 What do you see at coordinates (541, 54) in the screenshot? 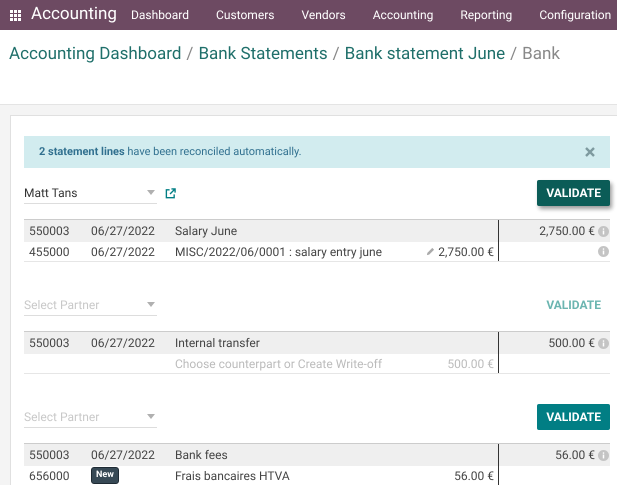
I see `breadcrumb-current: Bank` at bounding box center [541, 54].